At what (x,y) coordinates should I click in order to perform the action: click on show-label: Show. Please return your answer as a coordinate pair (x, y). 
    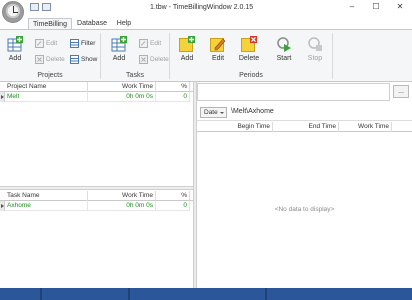
    Looking at the image, I should click on (89, 59).